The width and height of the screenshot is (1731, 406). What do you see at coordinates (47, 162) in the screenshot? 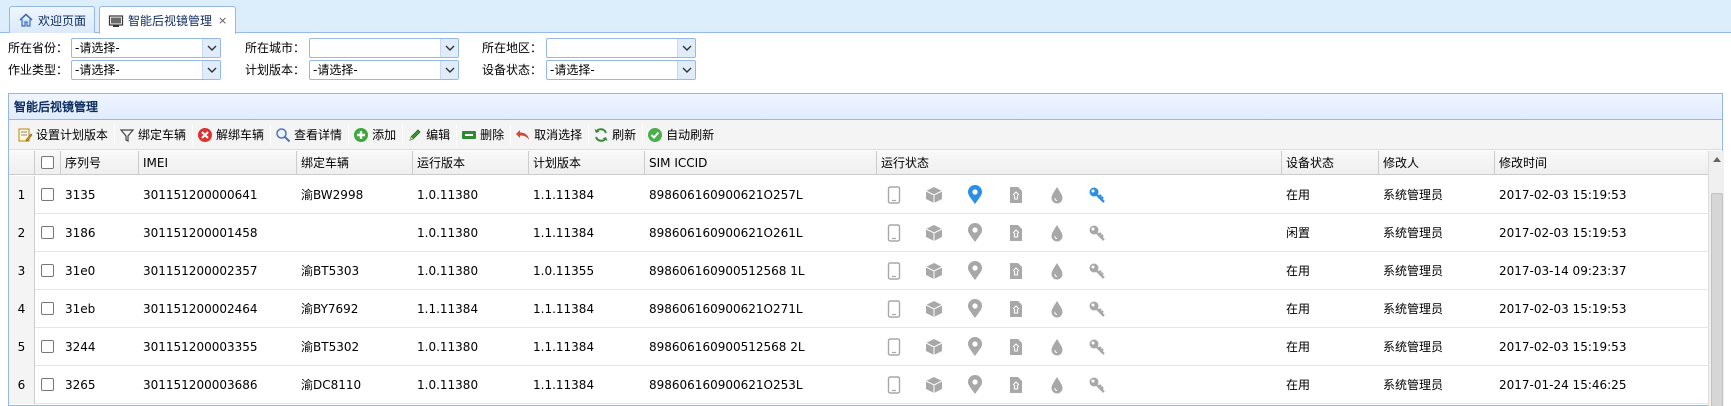
I see `select-all-checkbox` at bounding box center [47, 162].